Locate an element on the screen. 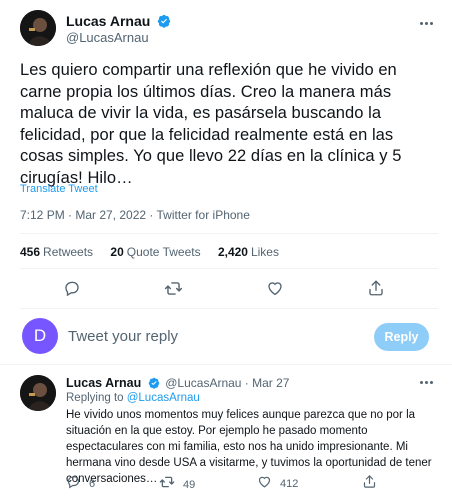 The height and width of the screenshot is (498, 452). reply-input: Tweet your reply is located at coordinates (123, 336).